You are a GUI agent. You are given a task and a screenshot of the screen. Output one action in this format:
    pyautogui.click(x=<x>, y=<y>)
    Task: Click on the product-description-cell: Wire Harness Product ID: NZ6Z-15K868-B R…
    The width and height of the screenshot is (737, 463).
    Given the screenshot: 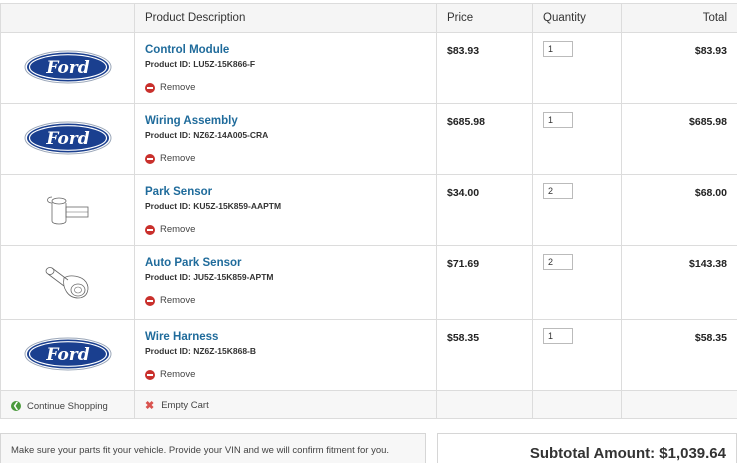 What is the action you would take?
    pyautogui.click(x=285, y=355)
    